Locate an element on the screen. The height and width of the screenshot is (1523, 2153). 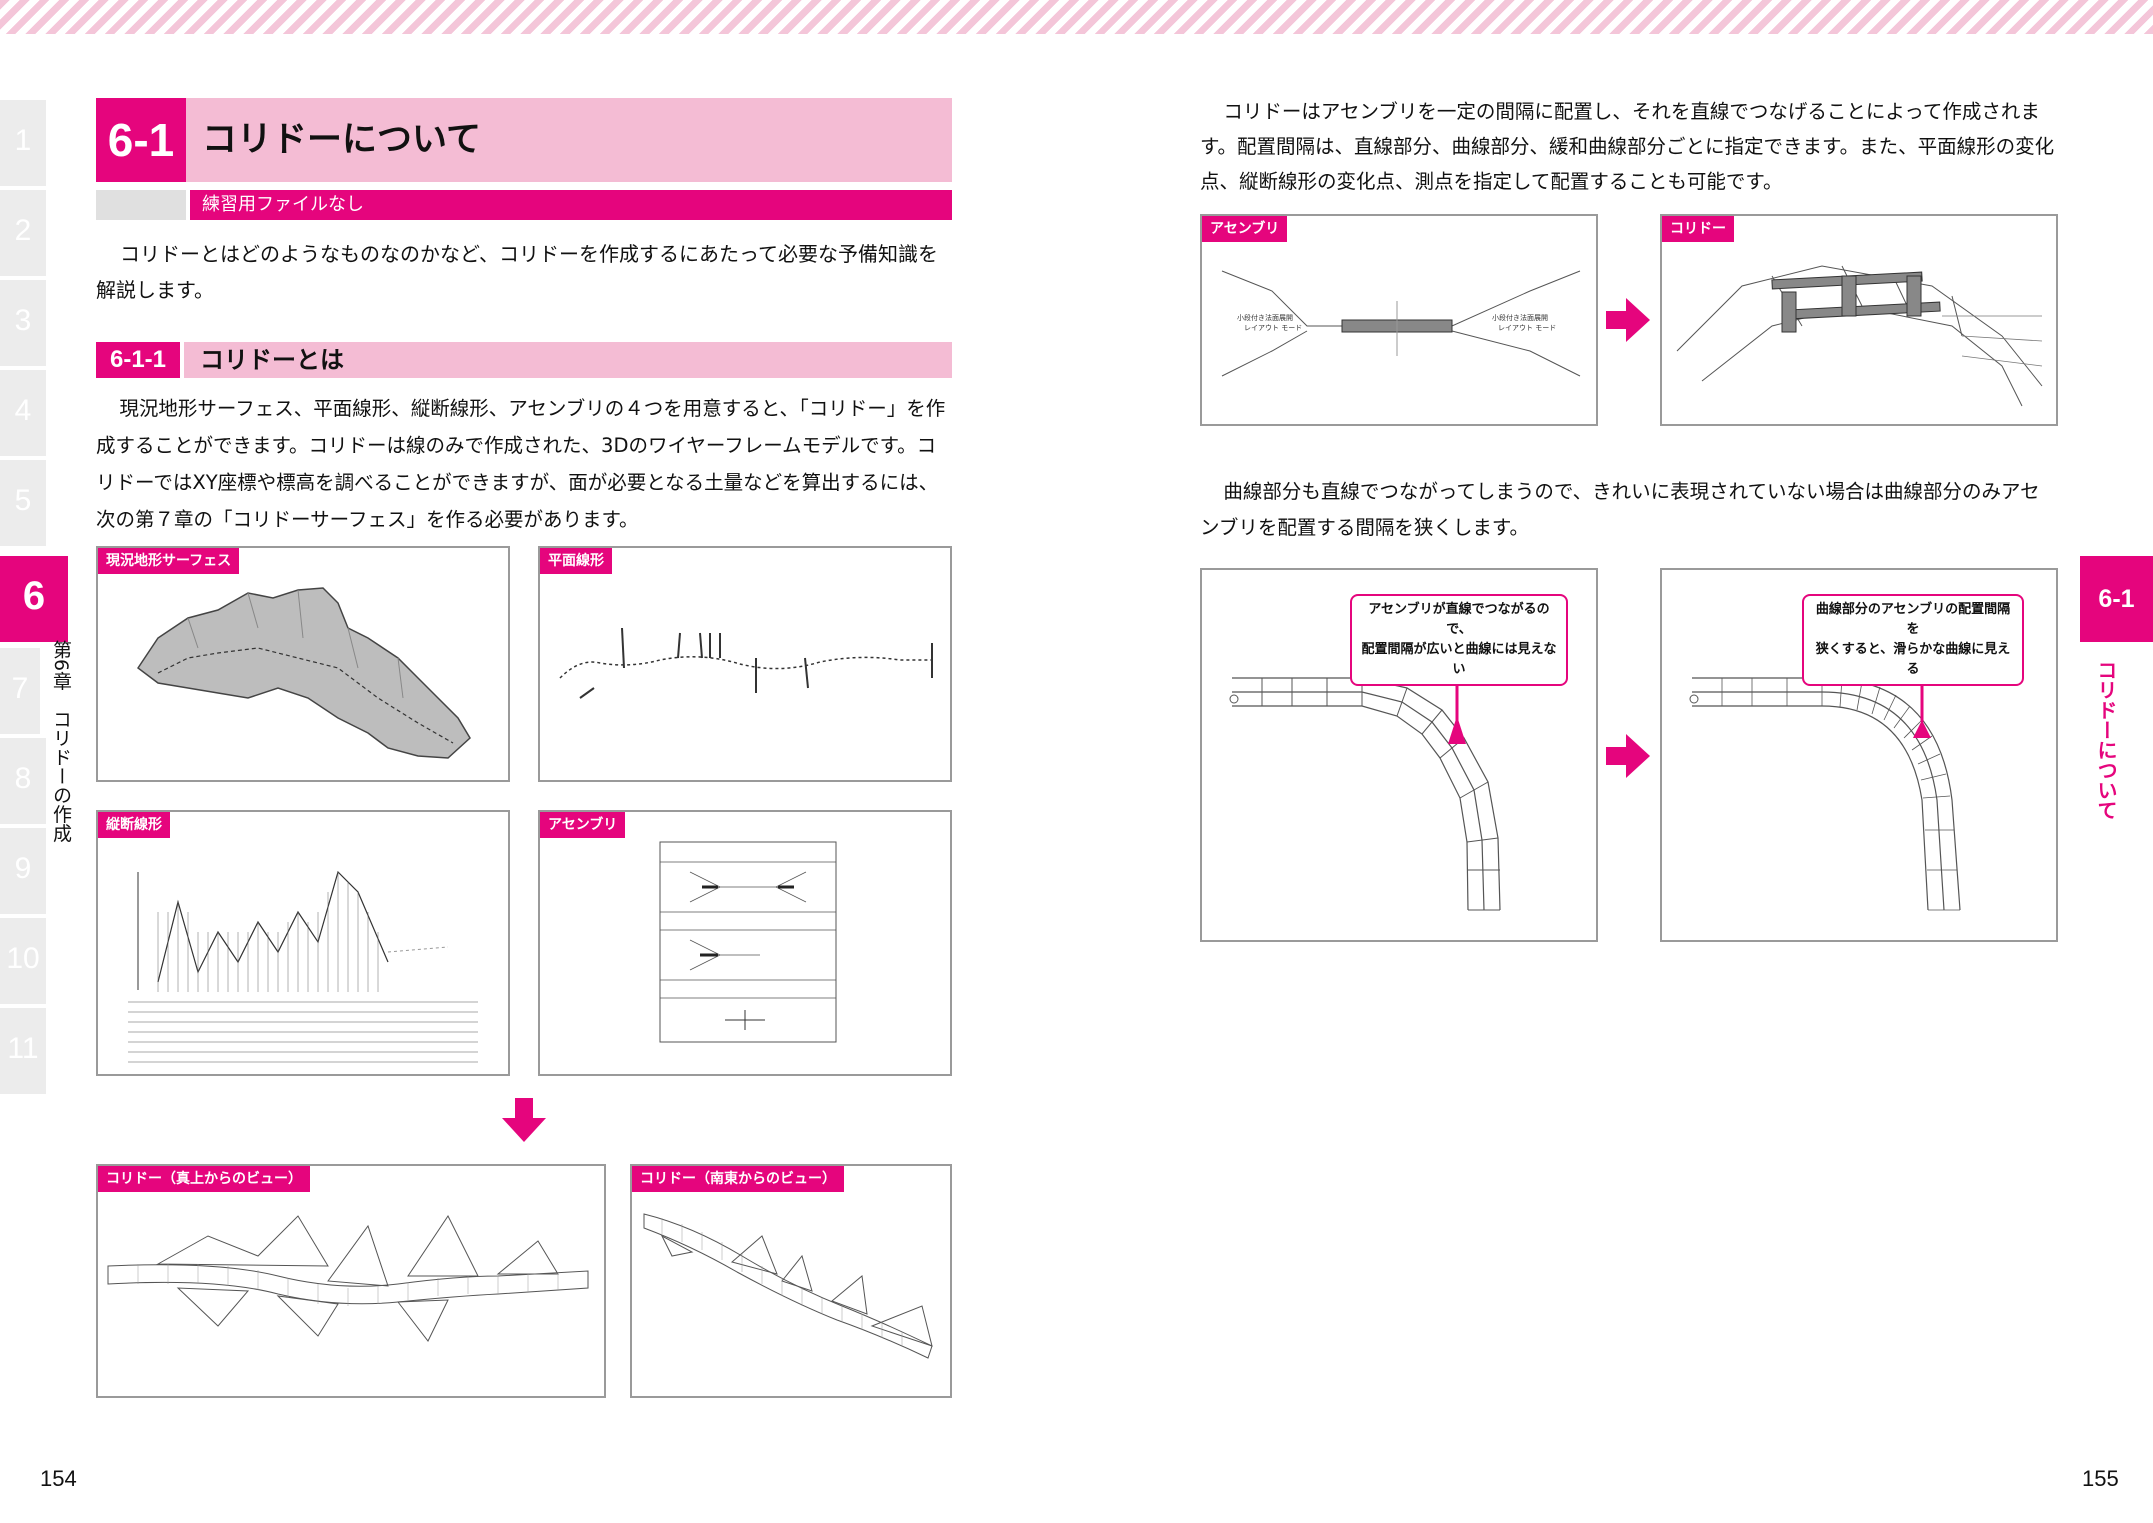
asm-left-text-2: レイアウト モード is located at coordinates (1273, 328).